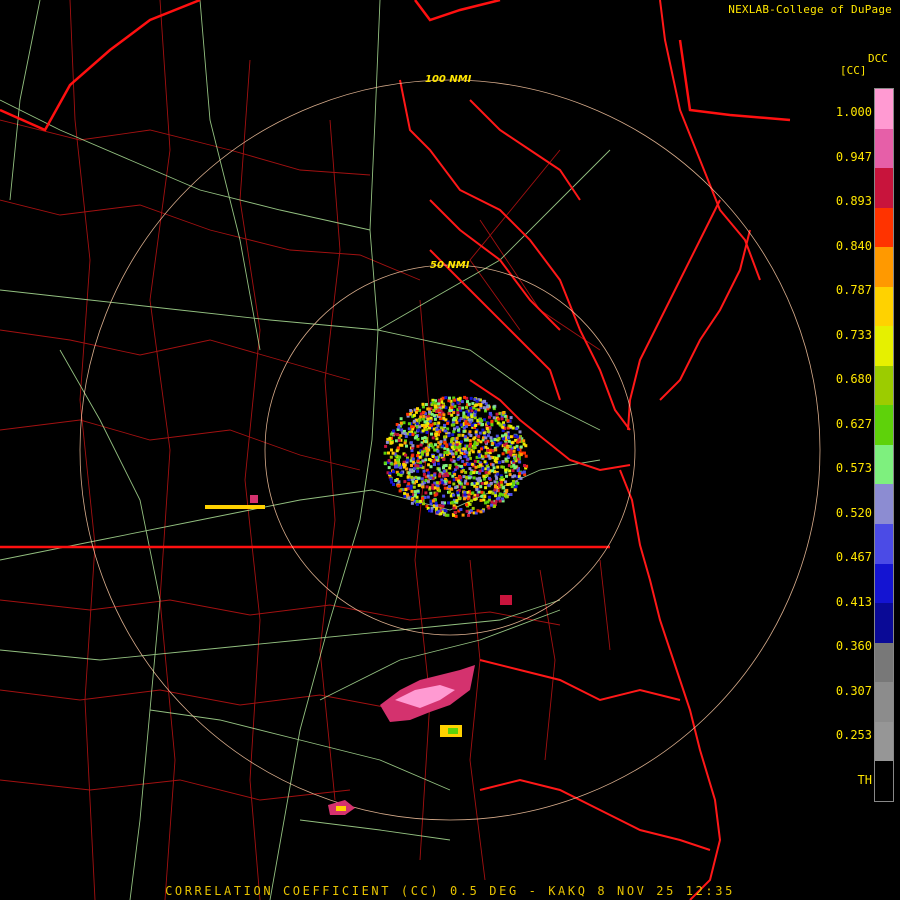  Describe the element at coordinates (450, 265) in the screenshot. I see `range-label-50: 50 NMI` at that location.